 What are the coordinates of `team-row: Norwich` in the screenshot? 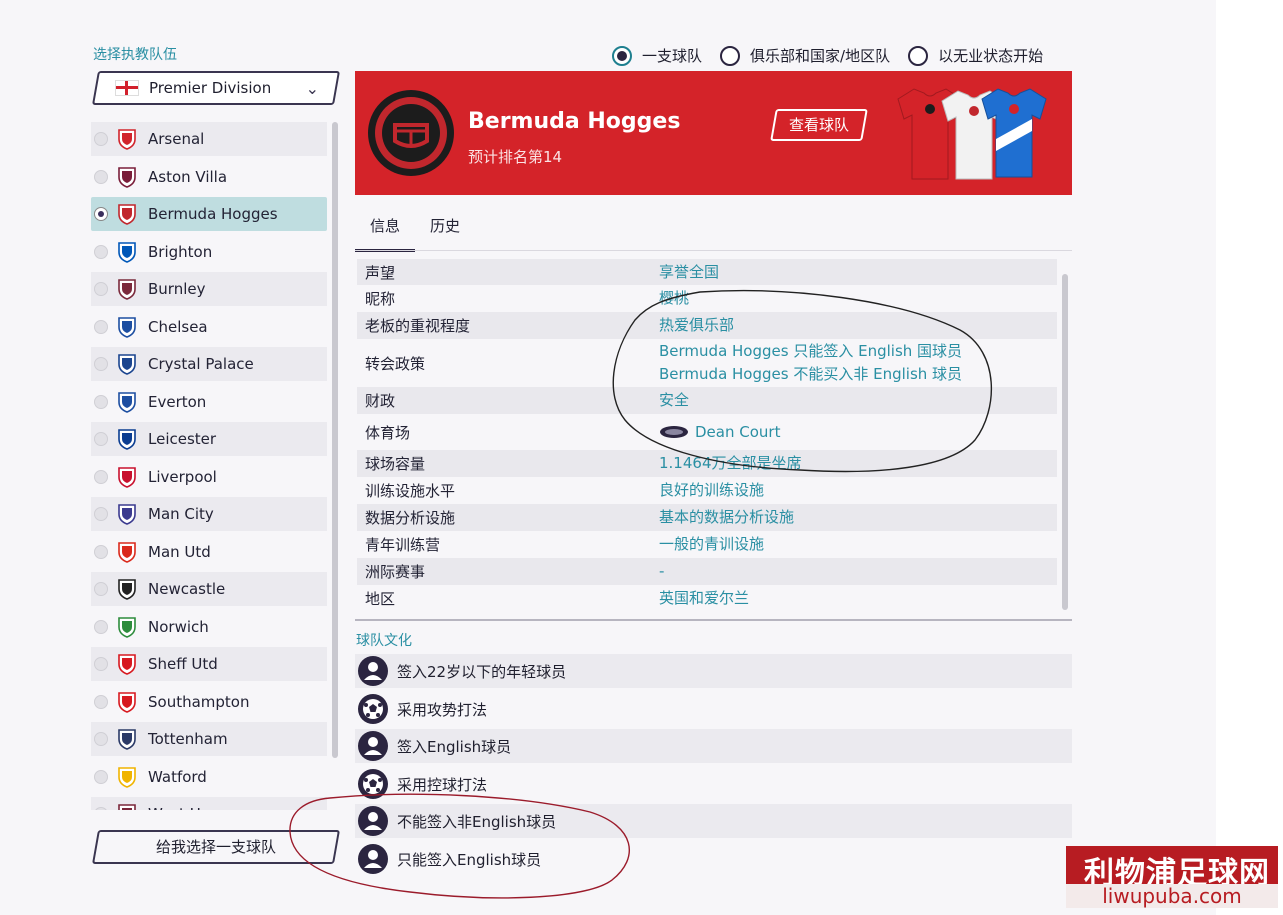 It's located at (209, 627).